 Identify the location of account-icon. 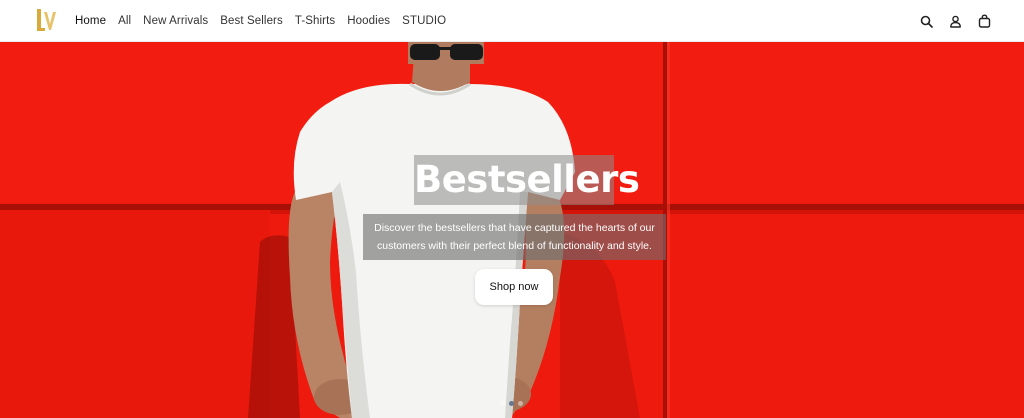
(955, 21).